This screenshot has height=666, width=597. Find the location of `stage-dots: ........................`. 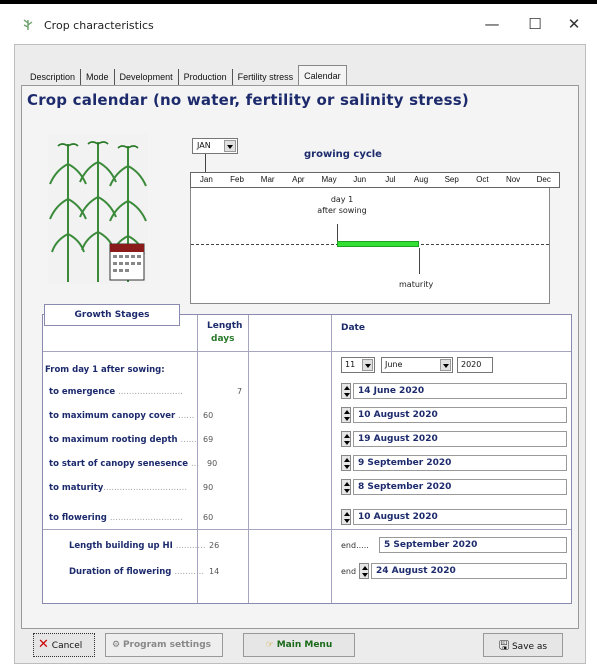

stage-dots: ........................ is located at coordinates (150, 392).